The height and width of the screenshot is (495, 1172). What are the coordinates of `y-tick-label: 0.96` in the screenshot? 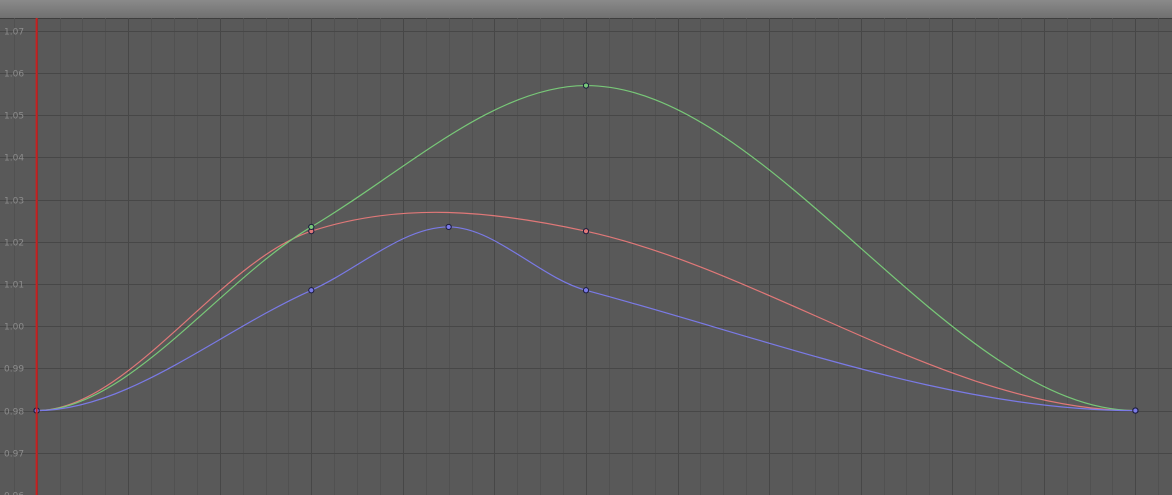 It's located at (14, 493).